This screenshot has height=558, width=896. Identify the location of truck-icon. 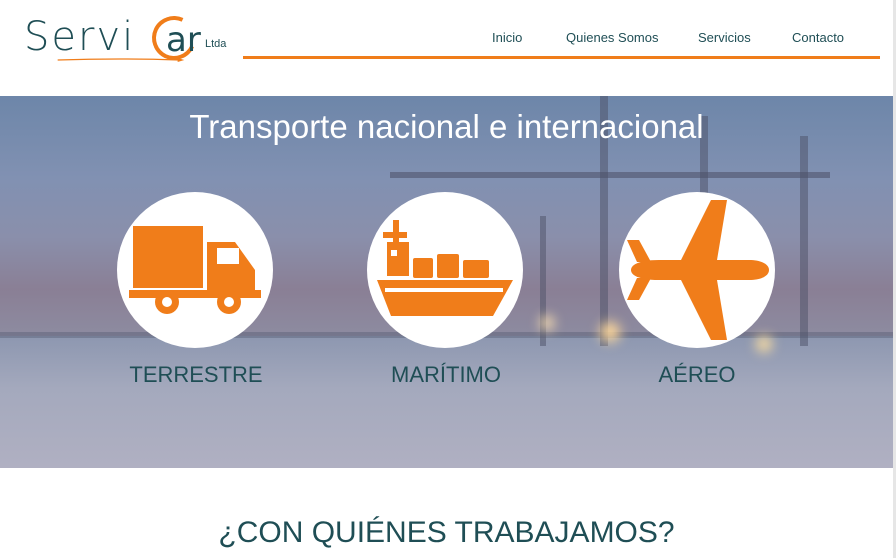
(195, 270).